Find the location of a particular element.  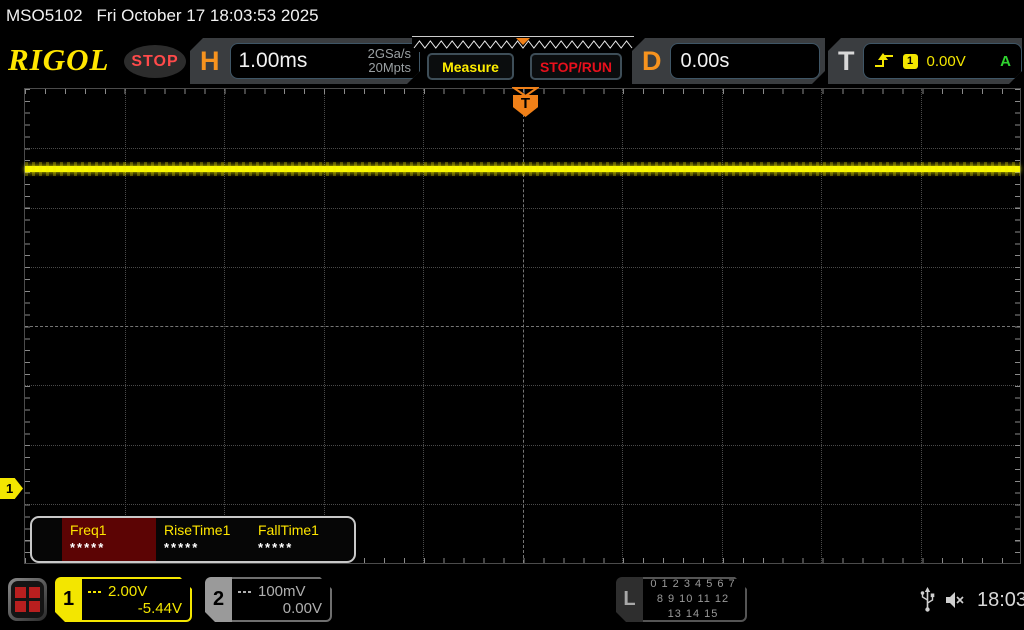

waveform-overview-icon is located at coordinates (523, 43).